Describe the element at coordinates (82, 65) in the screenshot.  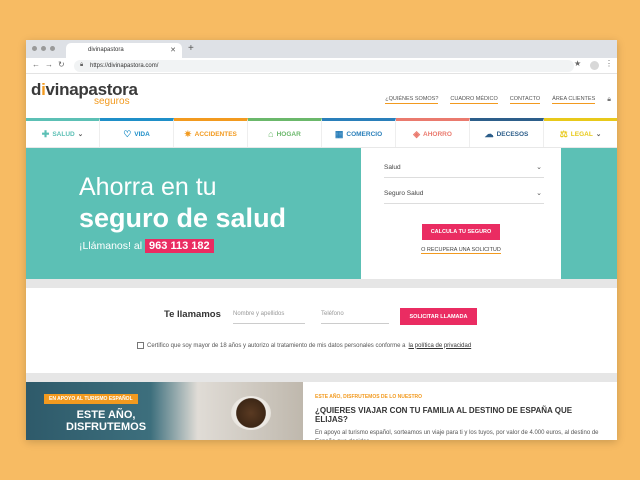
I see `lock-icon: 🔒︎` at that location.